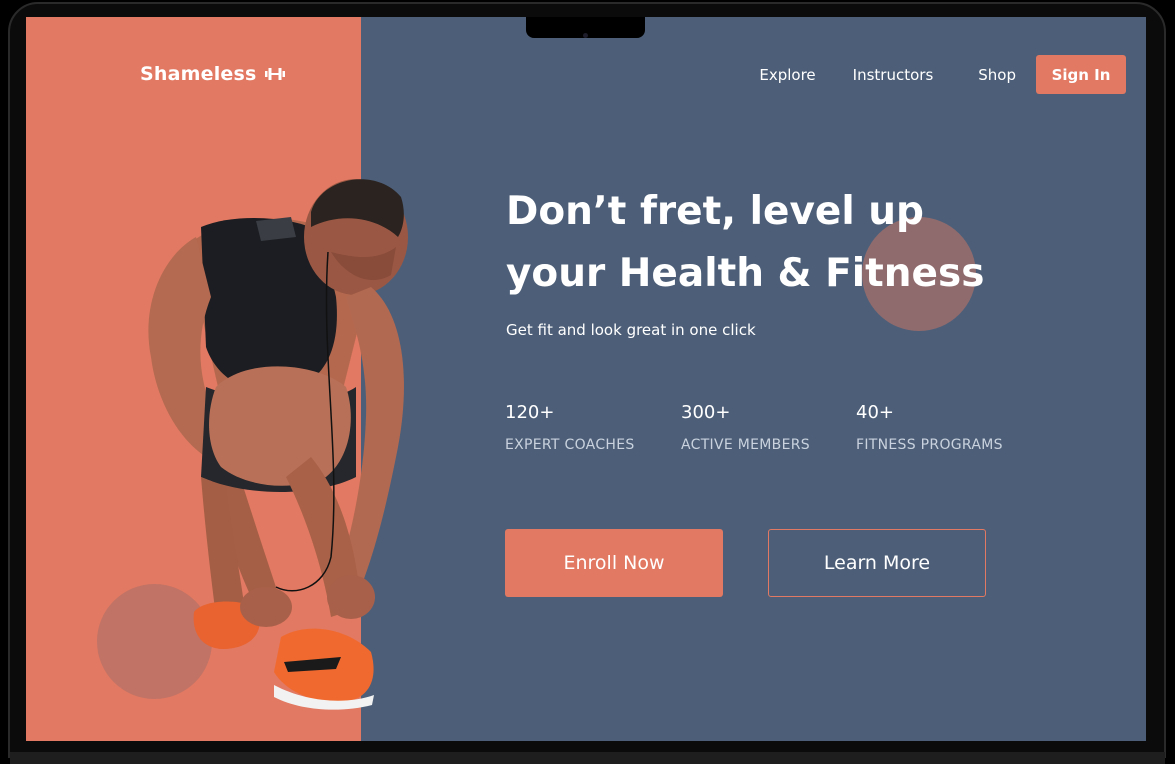  What do you see at coordinates (893, 75) in the screenshot?
I see `nav-instructors: Instructors` at bounding box center [893, 75].